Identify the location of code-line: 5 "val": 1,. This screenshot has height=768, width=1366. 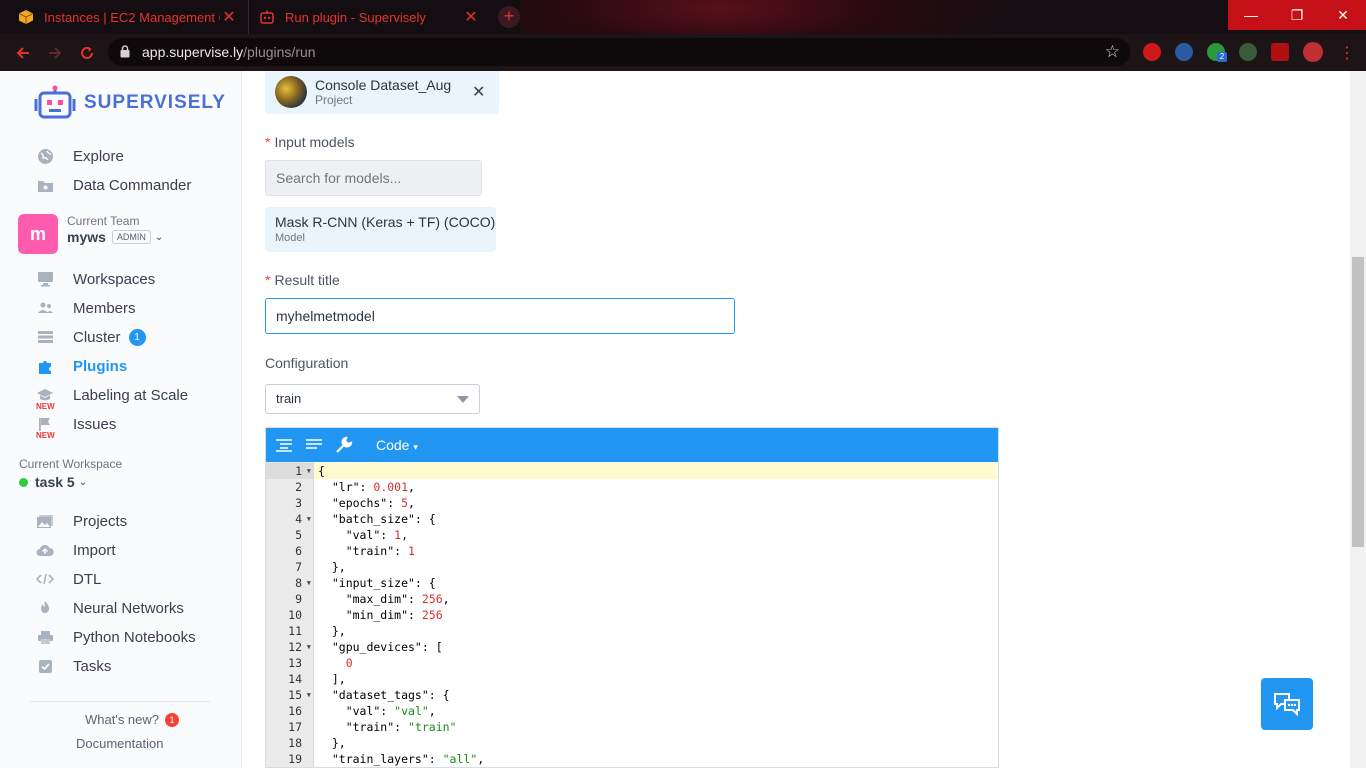
(632, 535).